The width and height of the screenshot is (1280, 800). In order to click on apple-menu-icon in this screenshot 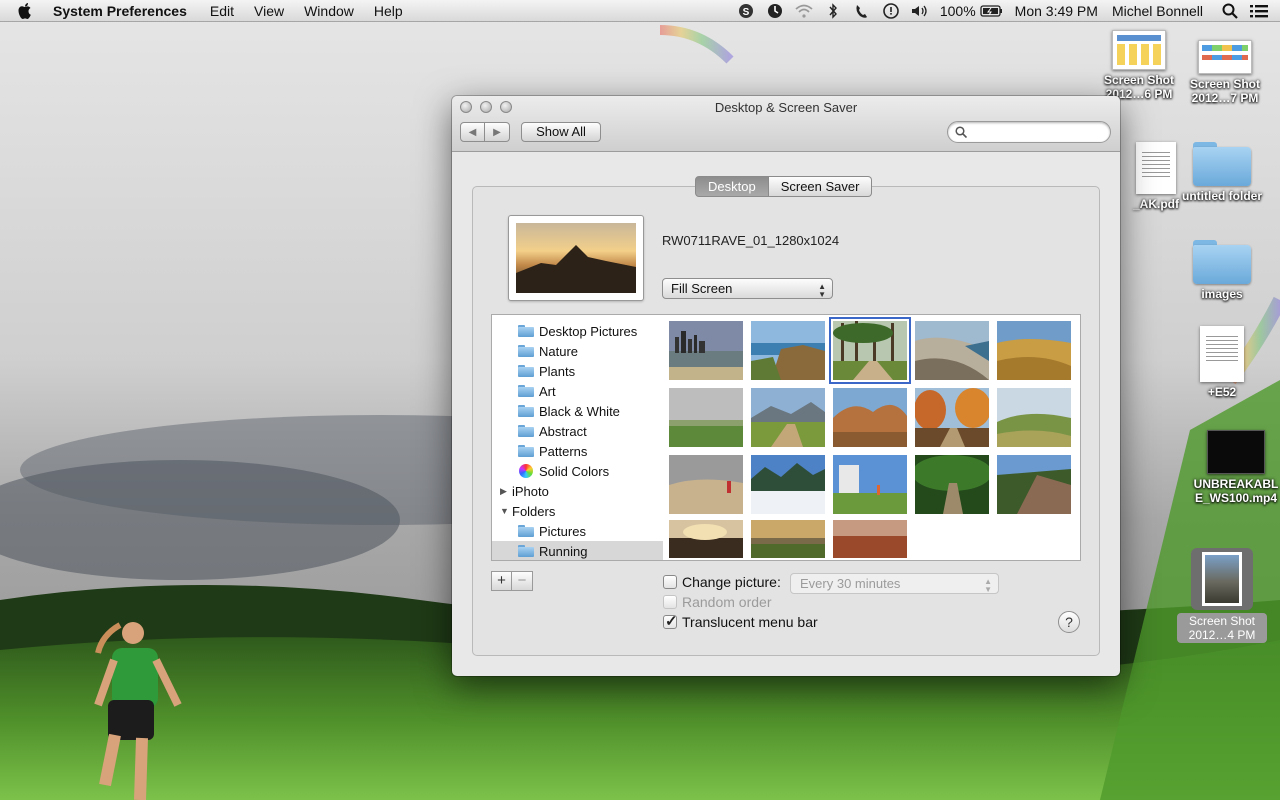, I will do `click(28, 11)`.